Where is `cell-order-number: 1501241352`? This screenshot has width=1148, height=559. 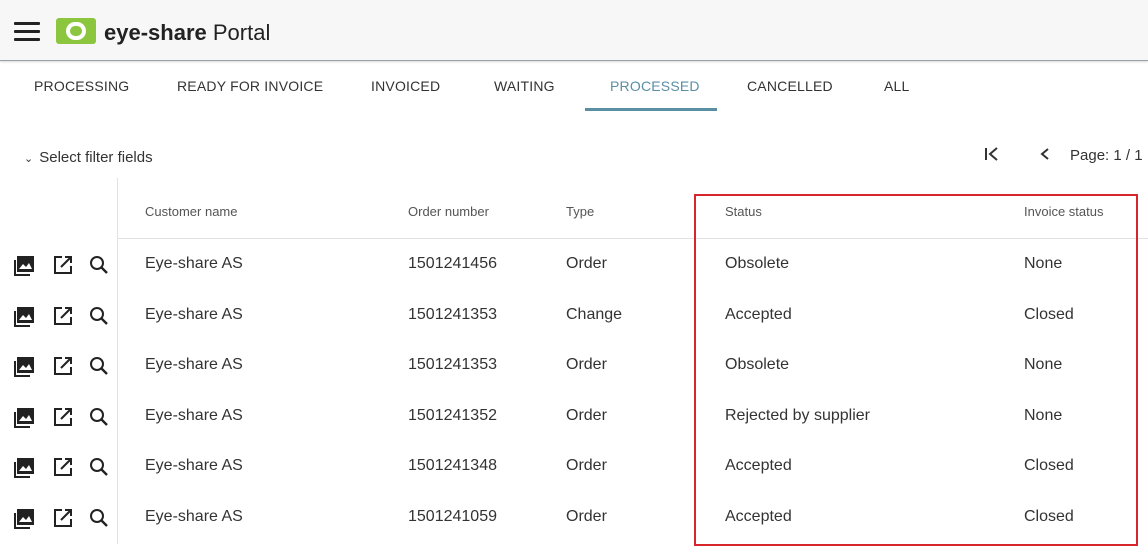
cell-order-number: 1501241352 is located at coordinates (452, 415).